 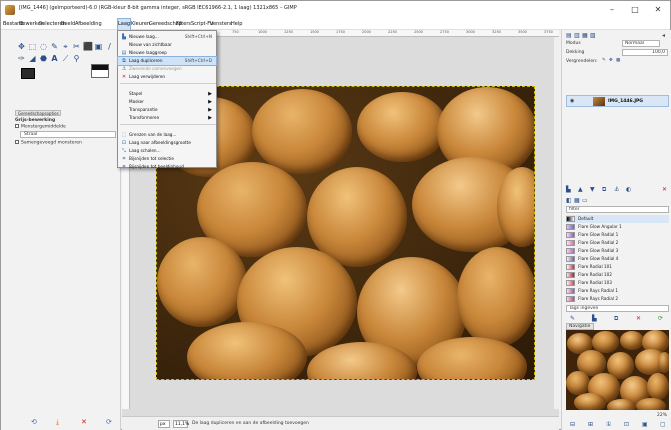 What do you see at coordinates (617, 235) in the screenshot?
I see `gradient-item: Flare Glow Radial 1` at bounding box center [617, 235].